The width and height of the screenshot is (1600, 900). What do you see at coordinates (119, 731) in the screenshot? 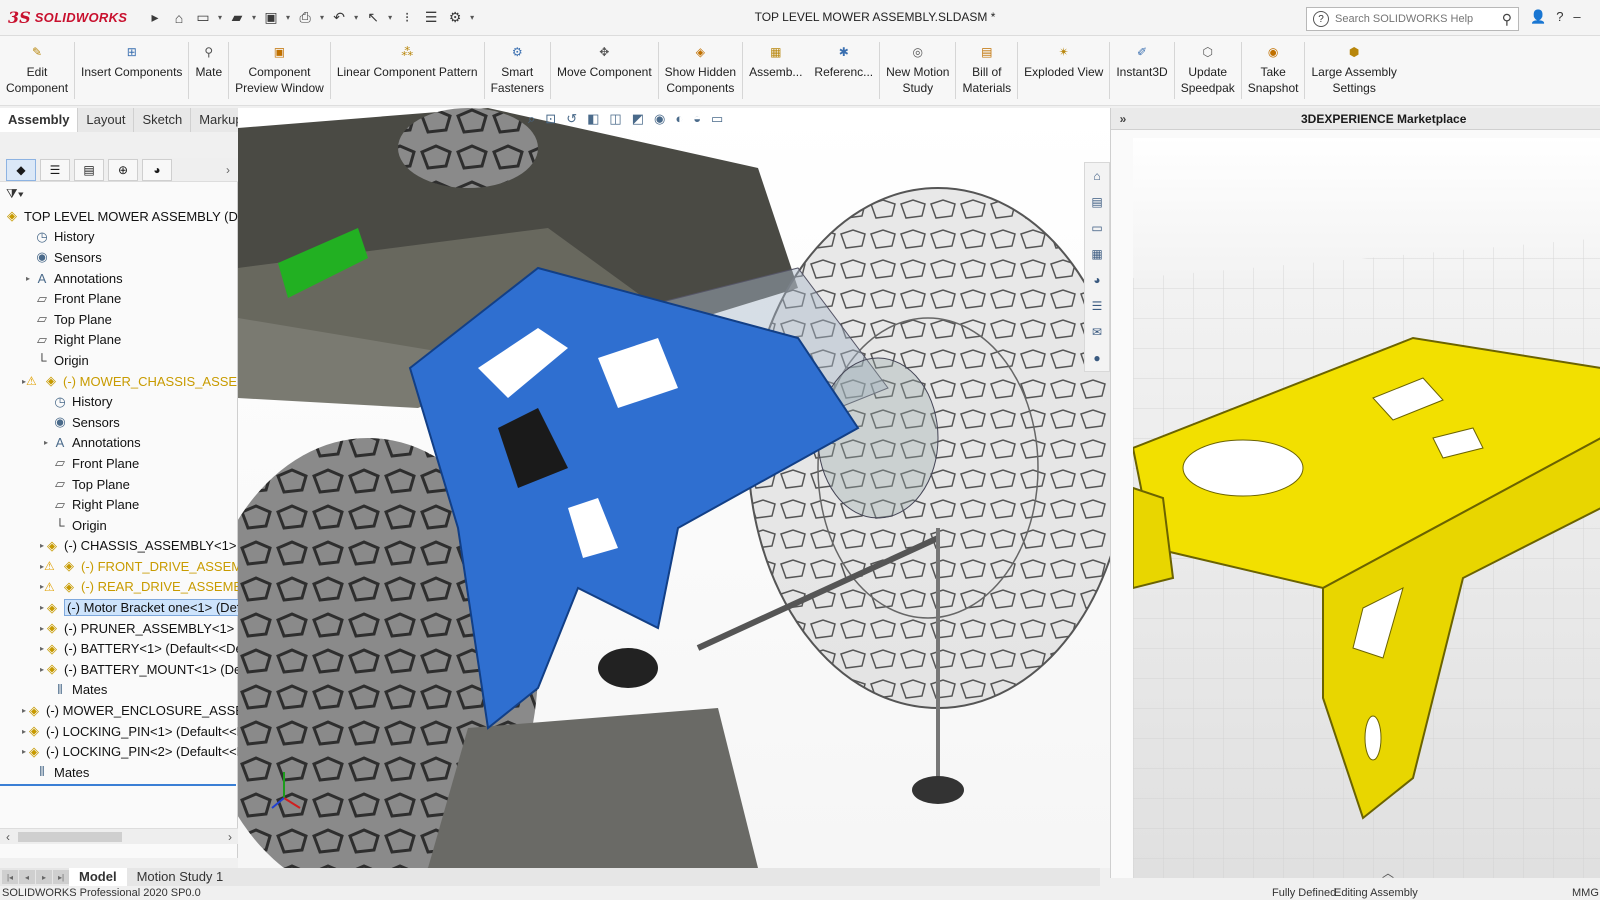
I see `tree-node: ▸◈(-) LOCKING_PIN<1> (Default<<Default>)` at bounding box center [119, 731].